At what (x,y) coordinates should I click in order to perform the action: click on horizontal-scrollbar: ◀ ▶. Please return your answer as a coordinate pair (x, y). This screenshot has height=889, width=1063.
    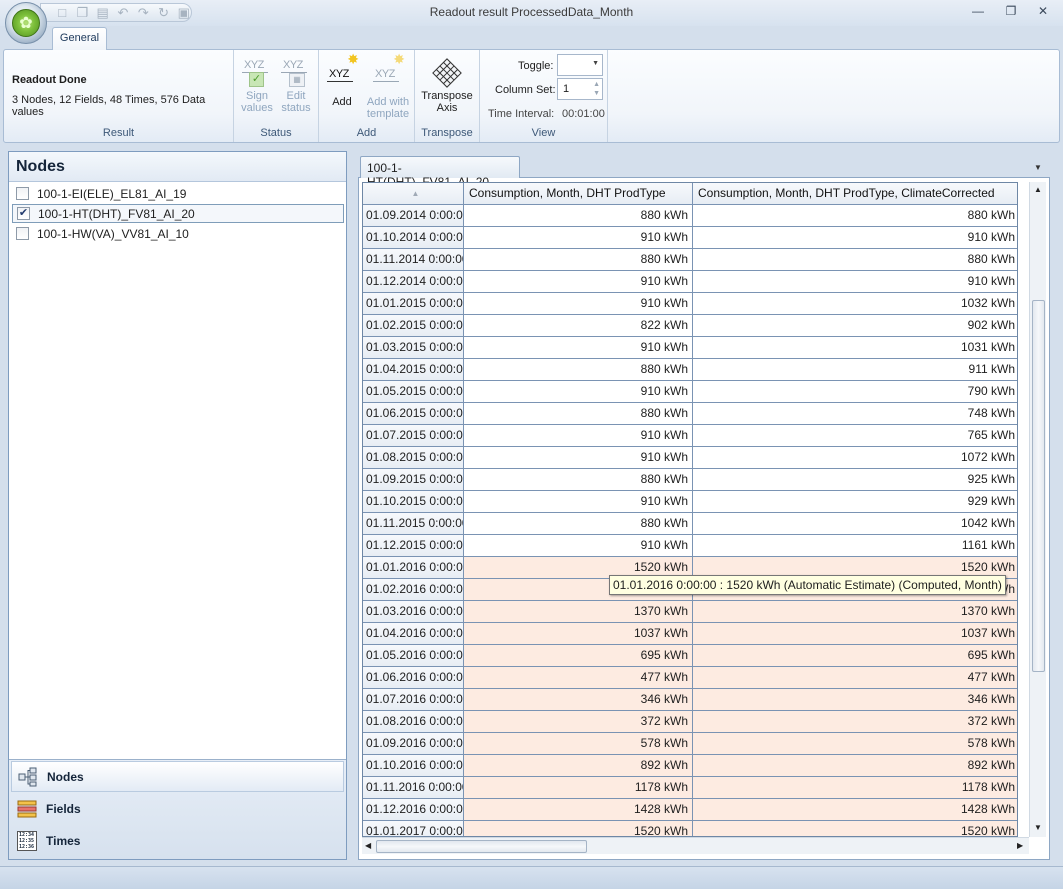
    Looking at the image, I should click on (695, 845).